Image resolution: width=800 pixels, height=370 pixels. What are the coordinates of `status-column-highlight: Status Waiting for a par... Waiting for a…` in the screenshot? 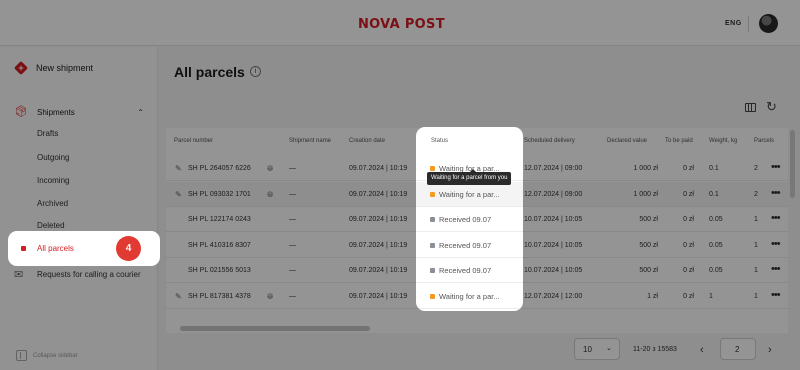 It's located at (469, 219).